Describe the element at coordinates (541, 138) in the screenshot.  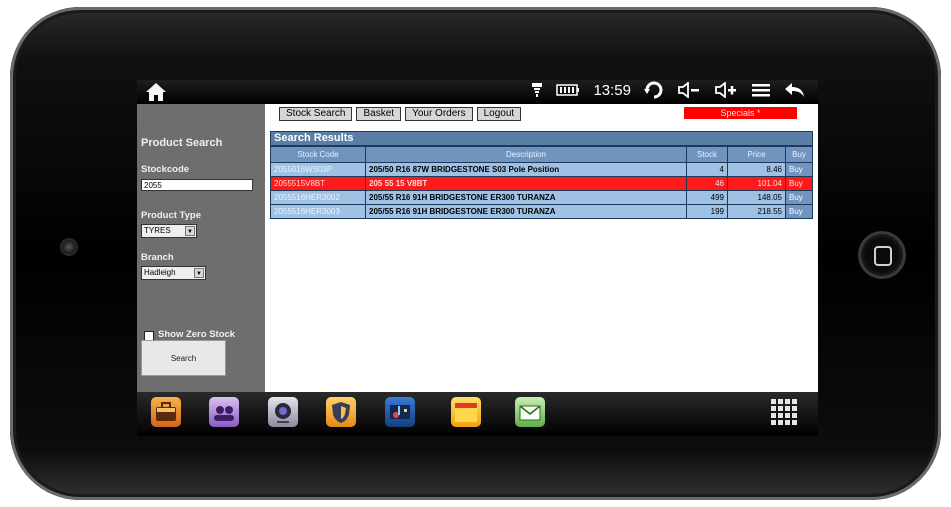
I see `search-results-heading: Search Results` at that location.